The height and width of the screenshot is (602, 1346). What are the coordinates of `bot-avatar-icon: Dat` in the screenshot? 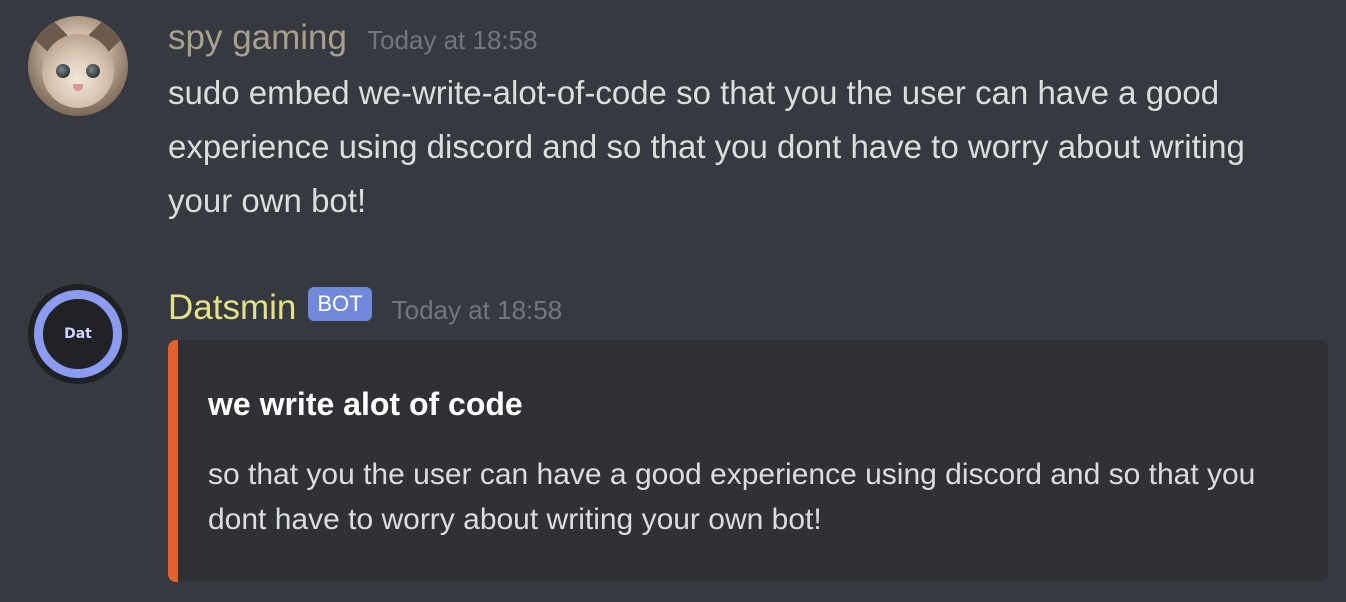 It's located at (78, 334).